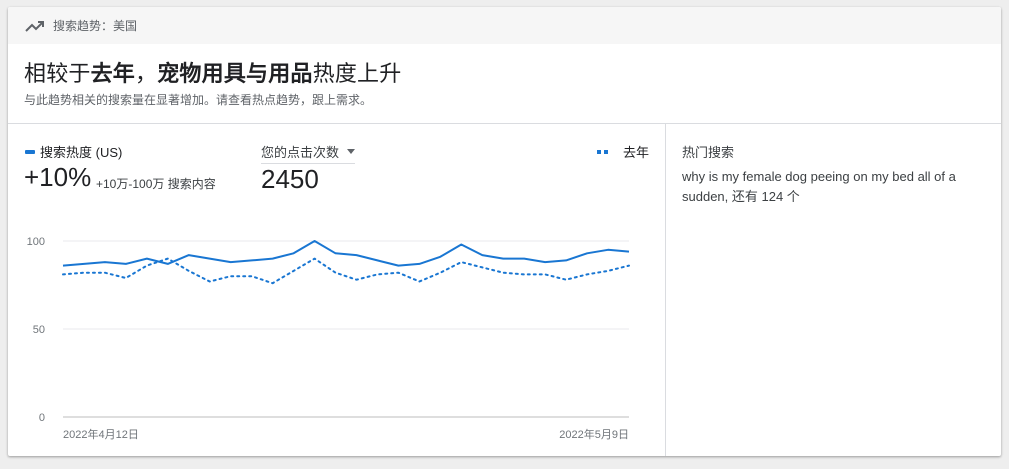 Image resolution: width=1009 pixels, height=469 pixels. I want to click on page-title: 相较于去年，宠物用具与用品热度上升, so click(212, 72).